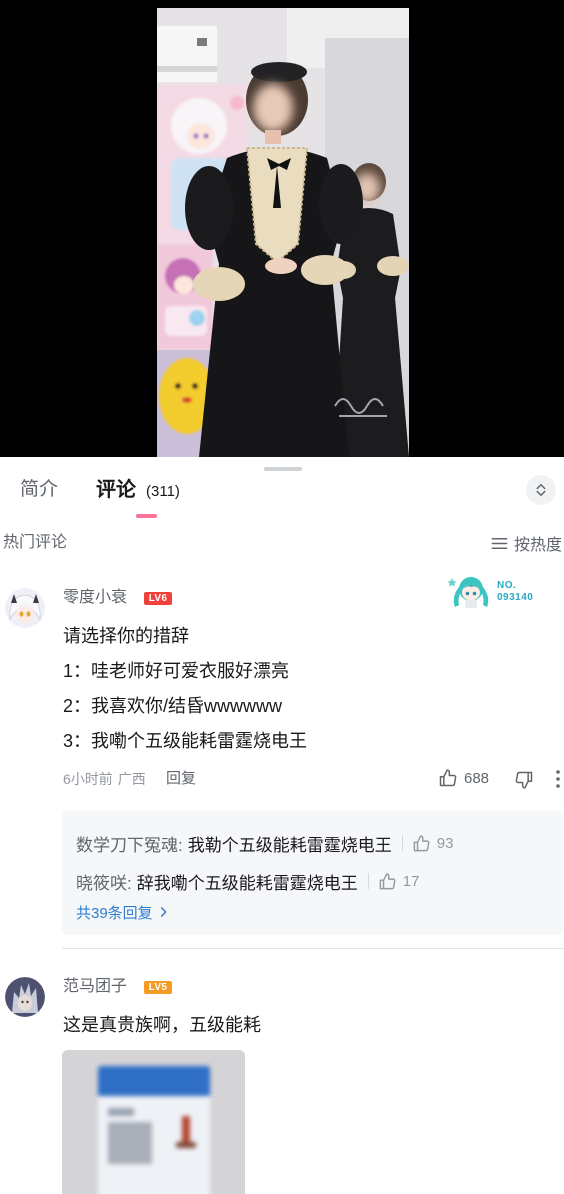 This screenshot has width=564, height=1194. What do you see at coordinates (163, 912) in the screenshot?
I see `chevron-right-icon` at bounding box center [163, 912].